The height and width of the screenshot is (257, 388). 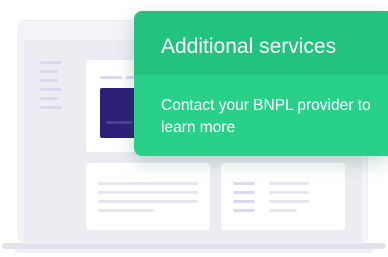 What do you see at coordinates (283, 196) in the screenshot?
I see `list-placeholder-card` at bounding box center [283, 196].